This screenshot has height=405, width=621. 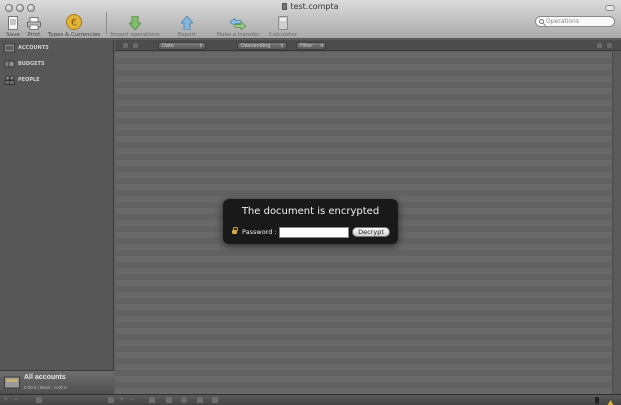 What do you see at coordinates (169, 400) in the screenshot?
I see `tag-icon` at bounding box center [169, 400].